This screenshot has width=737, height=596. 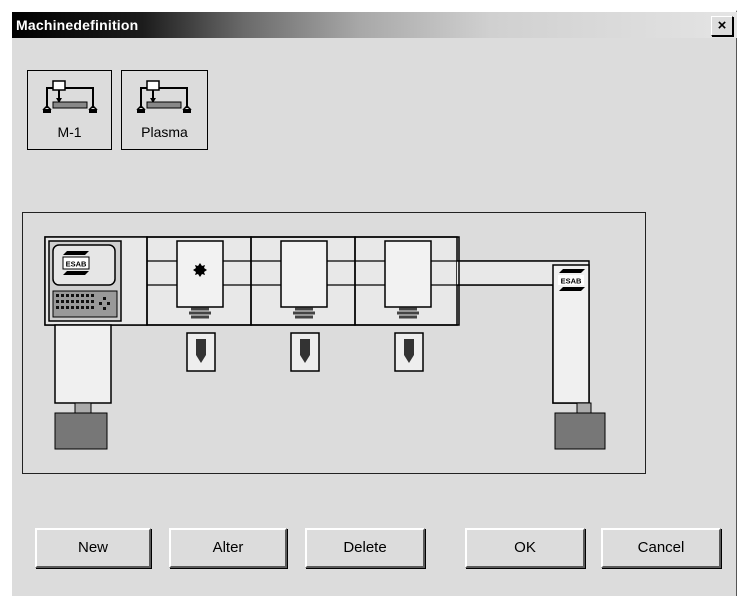 I want to click on active-marker-icon, so click(x=200, y=270).